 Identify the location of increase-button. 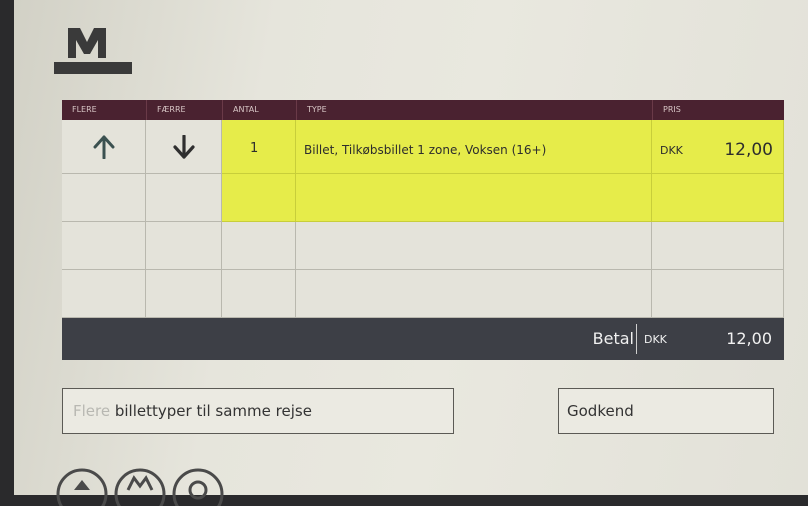
(104, 147).